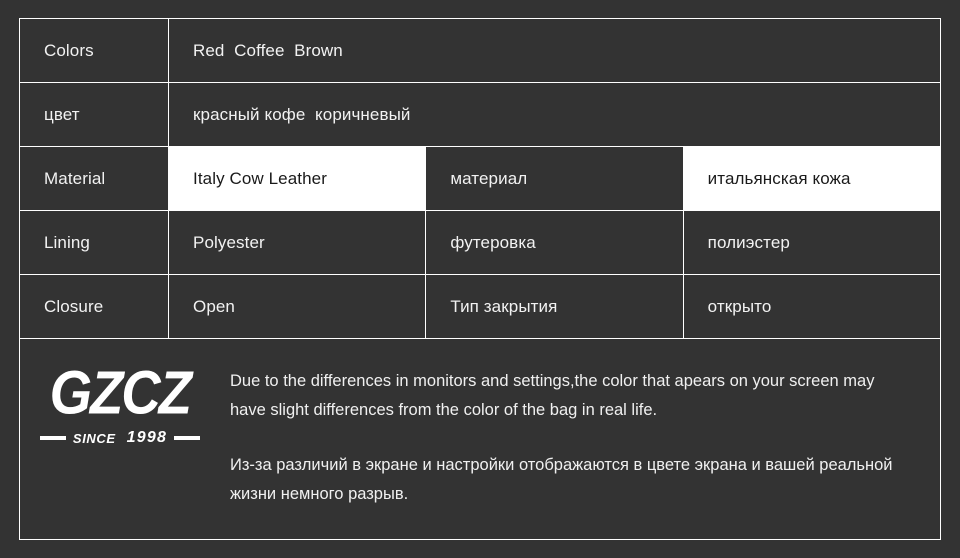 Image resolution: width=960 pixels, height=558 pixels. What do you see at coordinates (187, 438) in the screenshot?
I see `rule-right-icon` at bounding box center [187, 438].